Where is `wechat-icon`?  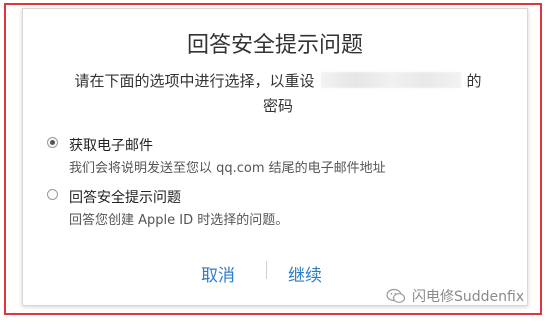
wechat-icon is located at coordinates (396, 295).